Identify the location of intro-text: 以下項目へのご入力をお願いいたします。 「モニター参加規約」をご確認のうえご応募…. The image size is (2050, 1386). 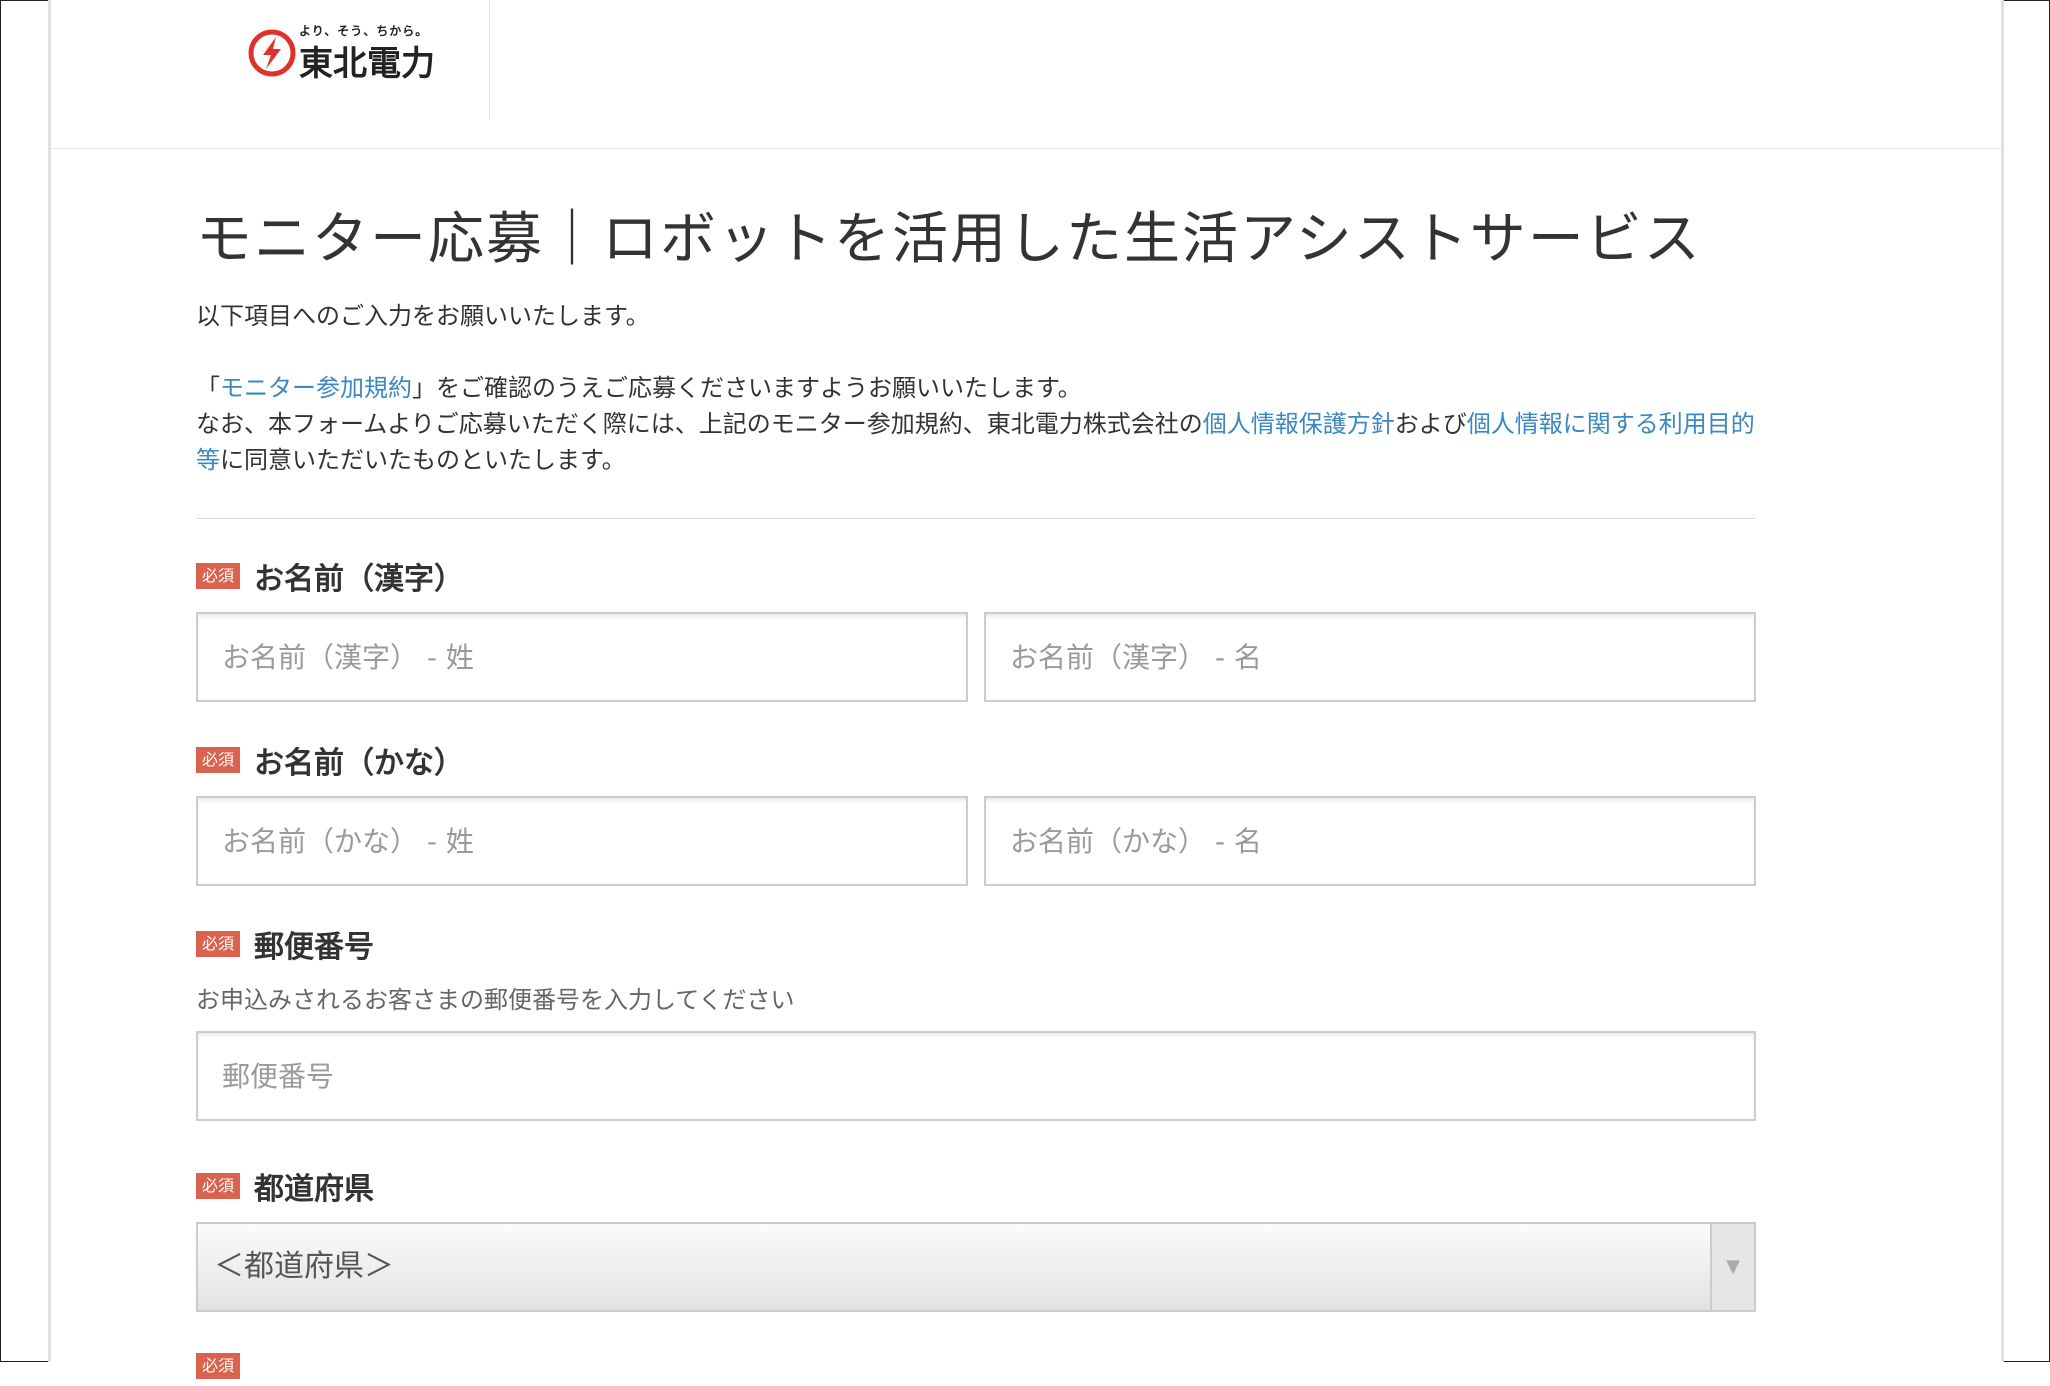
(976, 388).